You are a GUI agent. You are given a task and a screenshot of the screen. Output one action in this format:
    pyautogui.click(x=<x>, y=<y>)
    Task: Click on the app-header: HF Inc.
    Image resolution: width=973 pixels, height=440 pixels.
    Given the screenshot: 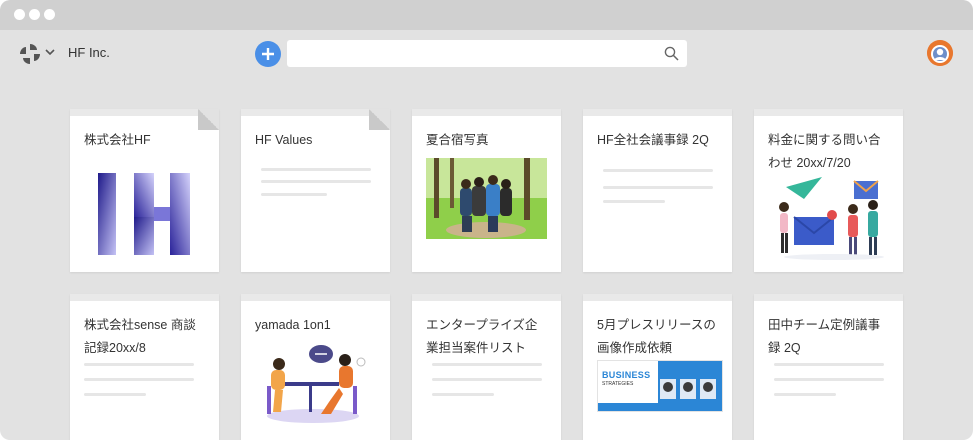 What is the action you would take?
    pyautogui.click(x=486, y=54)
    